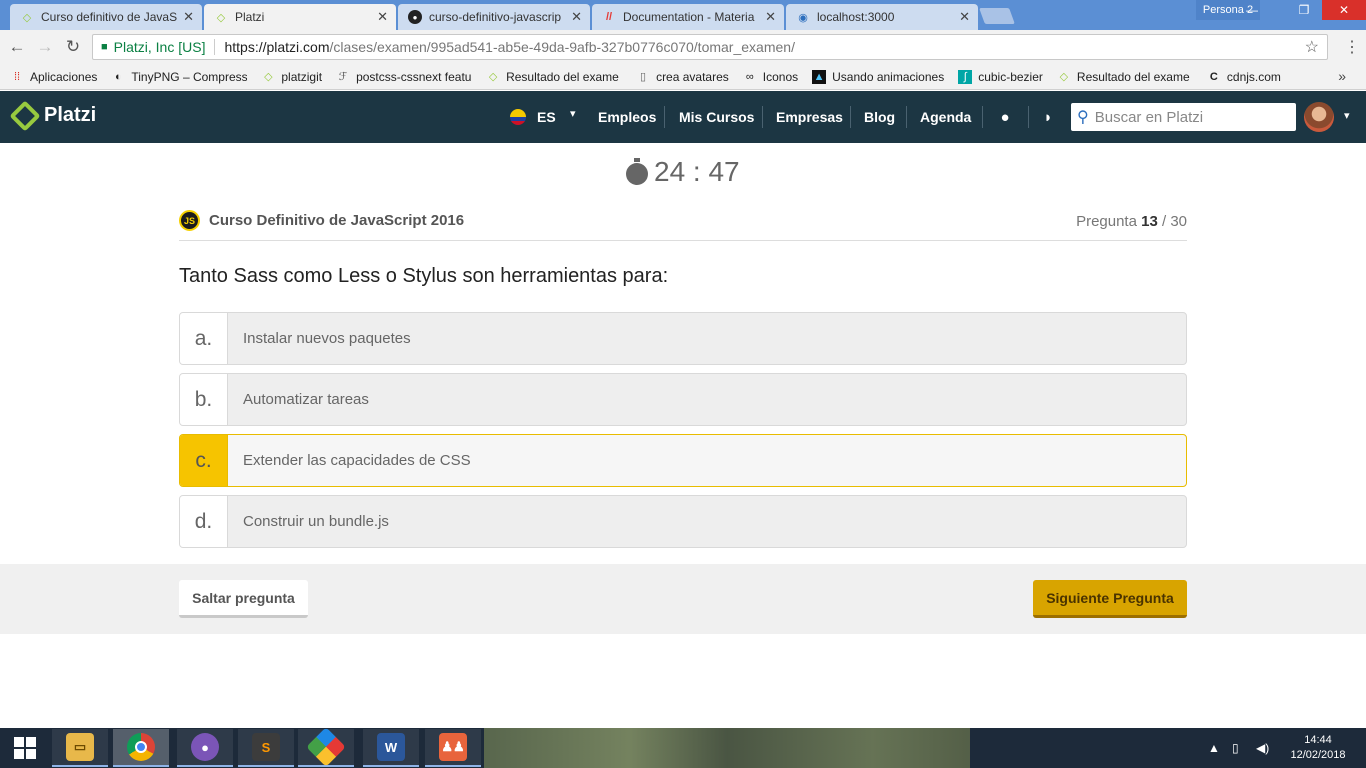  Describe the element at coordinates (306, 399) in the screenshot. I see `option-text: Automatizar tareas` at that location.